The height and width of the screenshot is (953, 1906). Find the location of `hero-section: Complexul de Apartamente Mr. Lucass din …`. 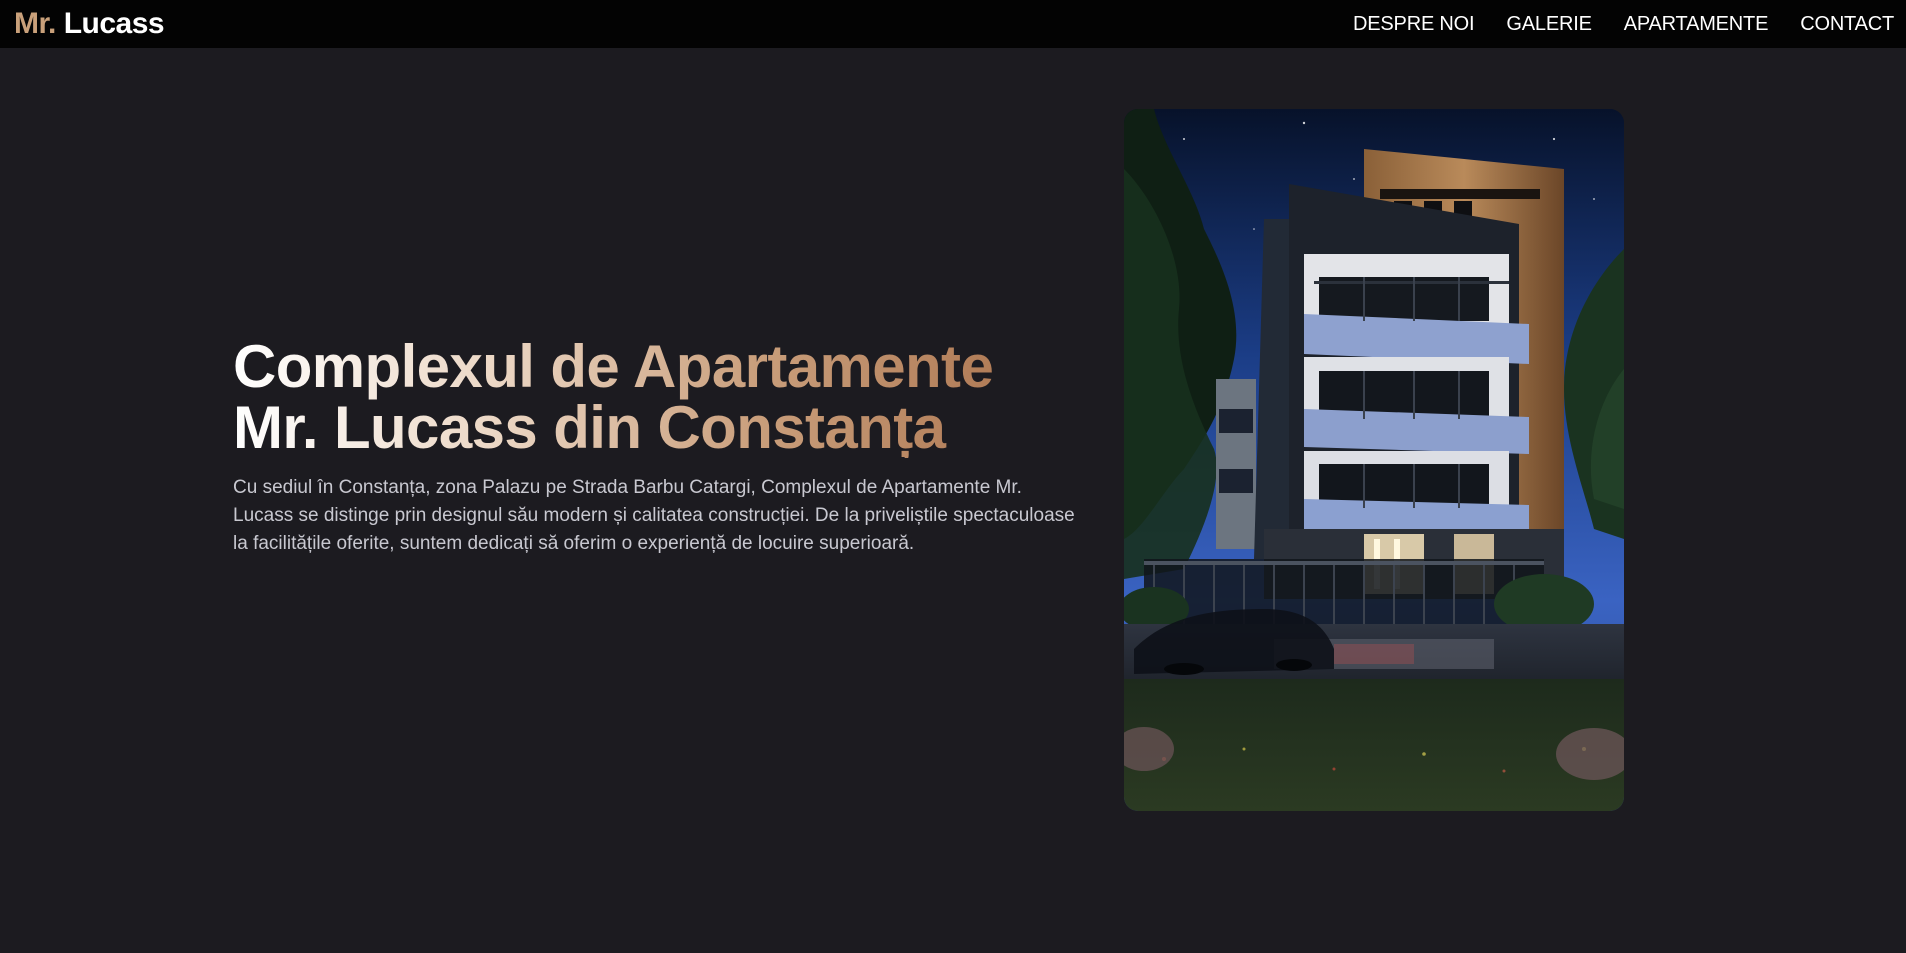

hero-section: Complexul de Apartamente Mr. Lucass din … is located at coordinates (658, 447).